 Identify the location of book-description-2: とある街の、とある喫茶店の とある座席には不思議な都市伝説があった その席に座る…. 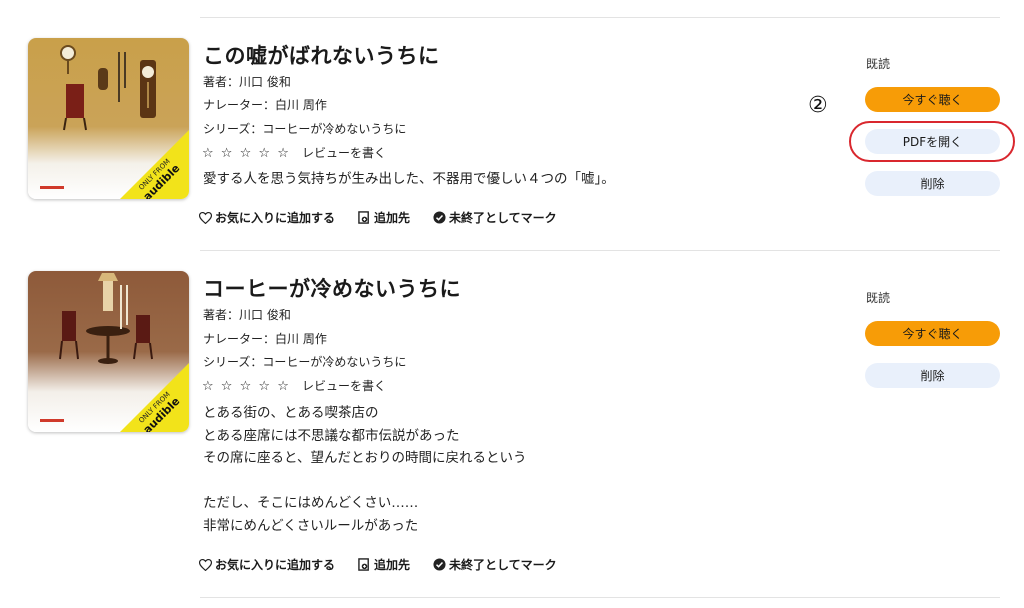
(364, 469).